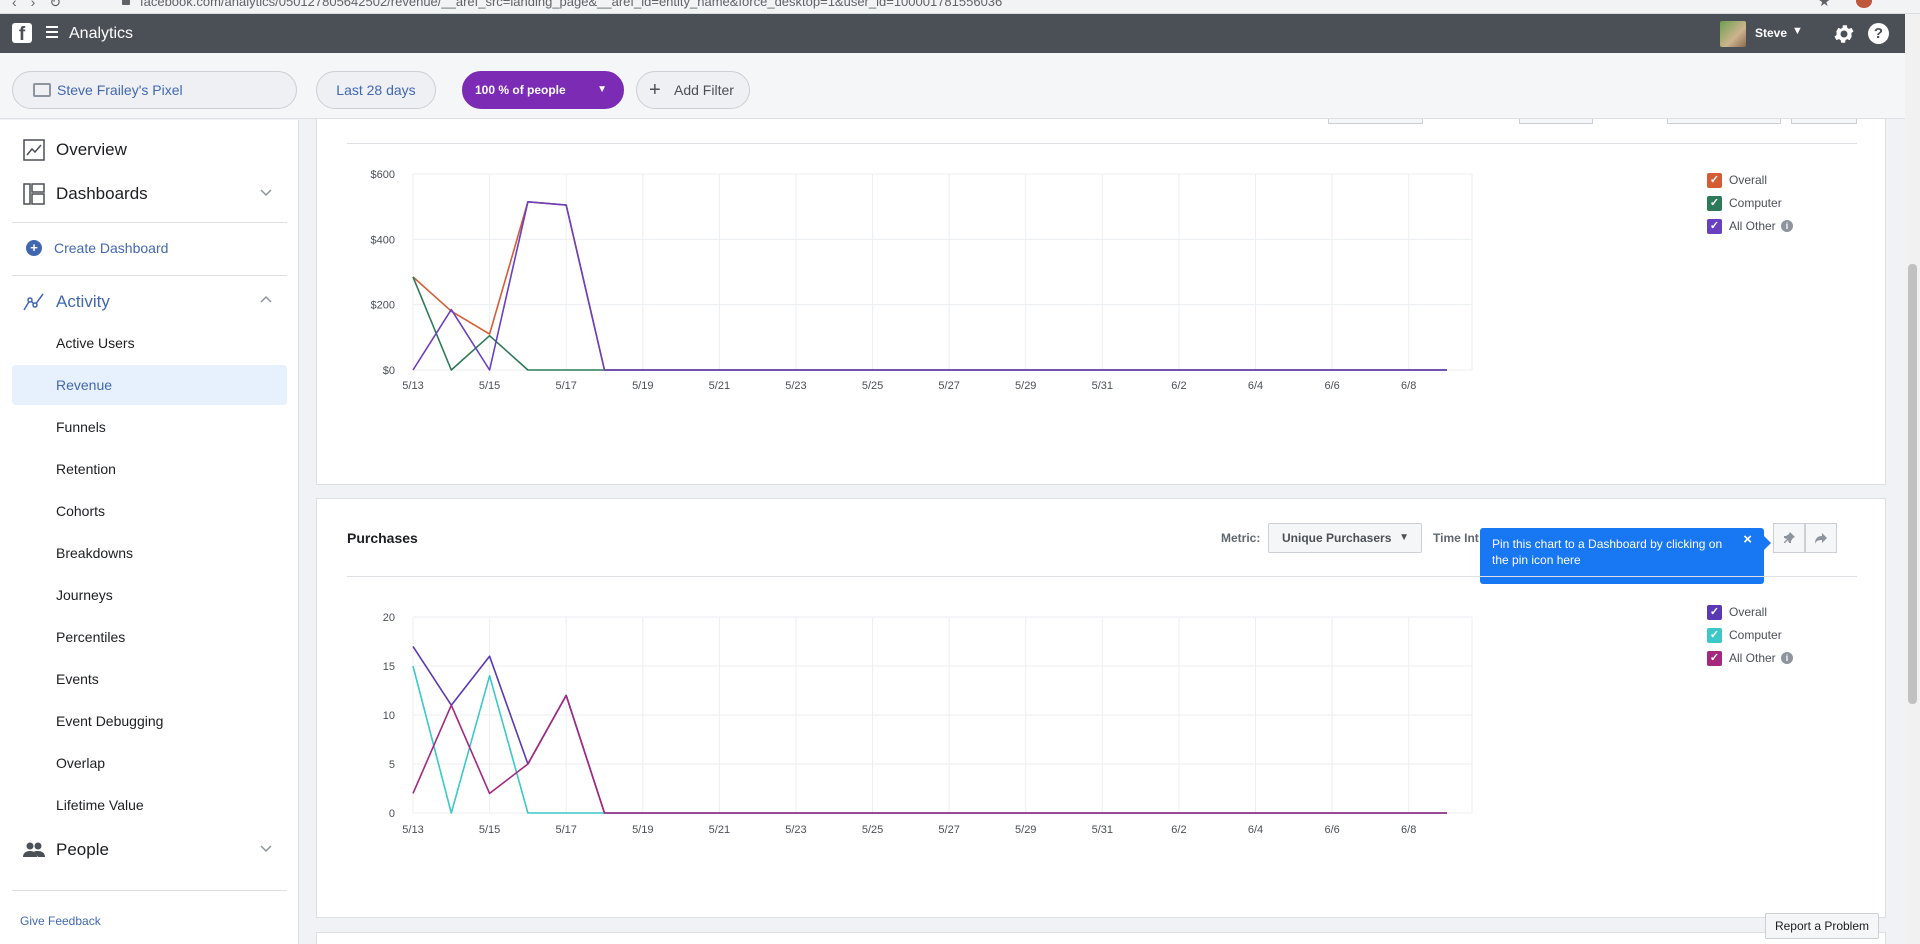 The width and height of the screenshot is (1920, 944). What do you see at coordinates (52, 33) in the screenshot?
I see `hamburger-menu-icon` at bounding box center [52, 33].